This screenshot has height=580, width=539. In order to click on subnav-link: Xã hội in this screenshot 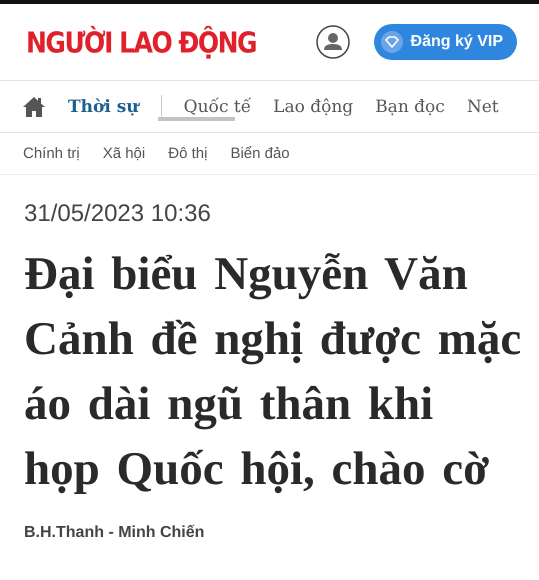, I will do `click(124, 153)`.